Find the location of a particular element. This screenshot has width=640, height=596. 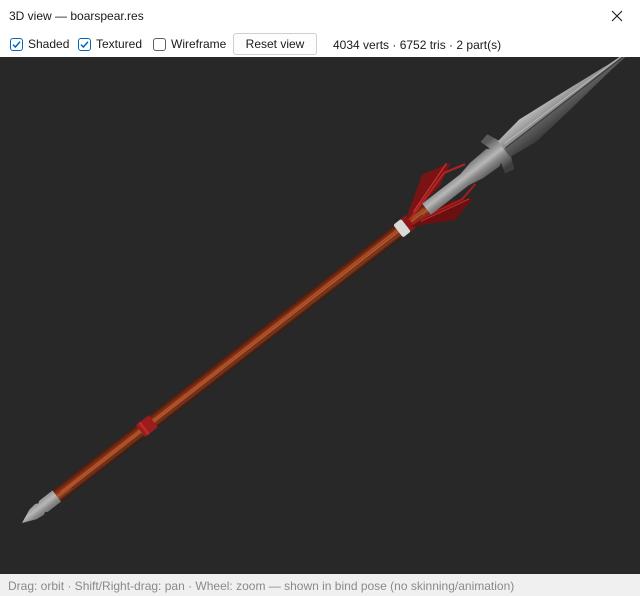

close-icon is located at coordinates (617, 16).